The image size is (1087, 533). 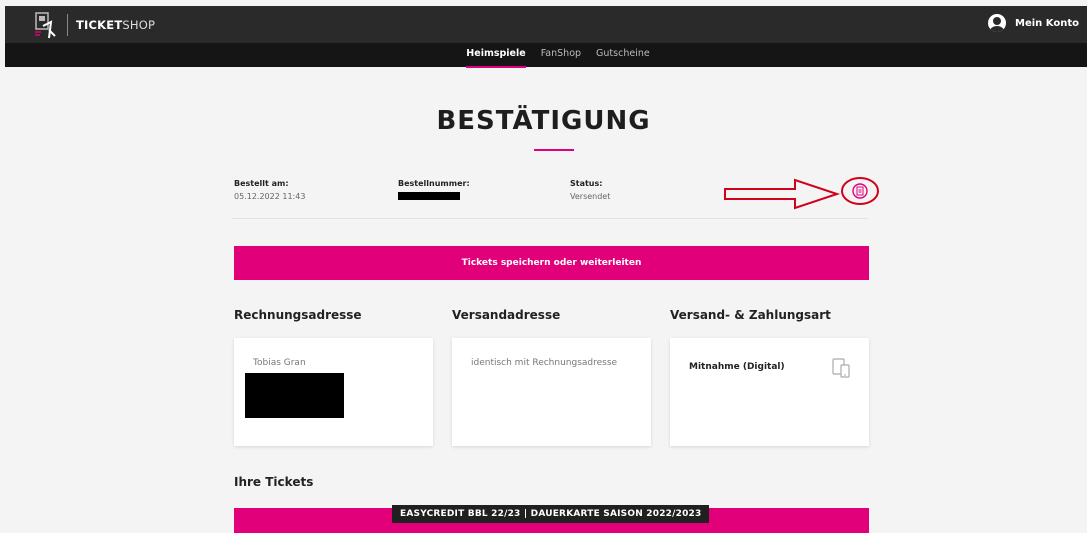 What do you see at coordinates (544, 363) in the screenshot?
I see `shipping-address: identisch mit Rechnungsadresse` at bounding box center [544, 363].